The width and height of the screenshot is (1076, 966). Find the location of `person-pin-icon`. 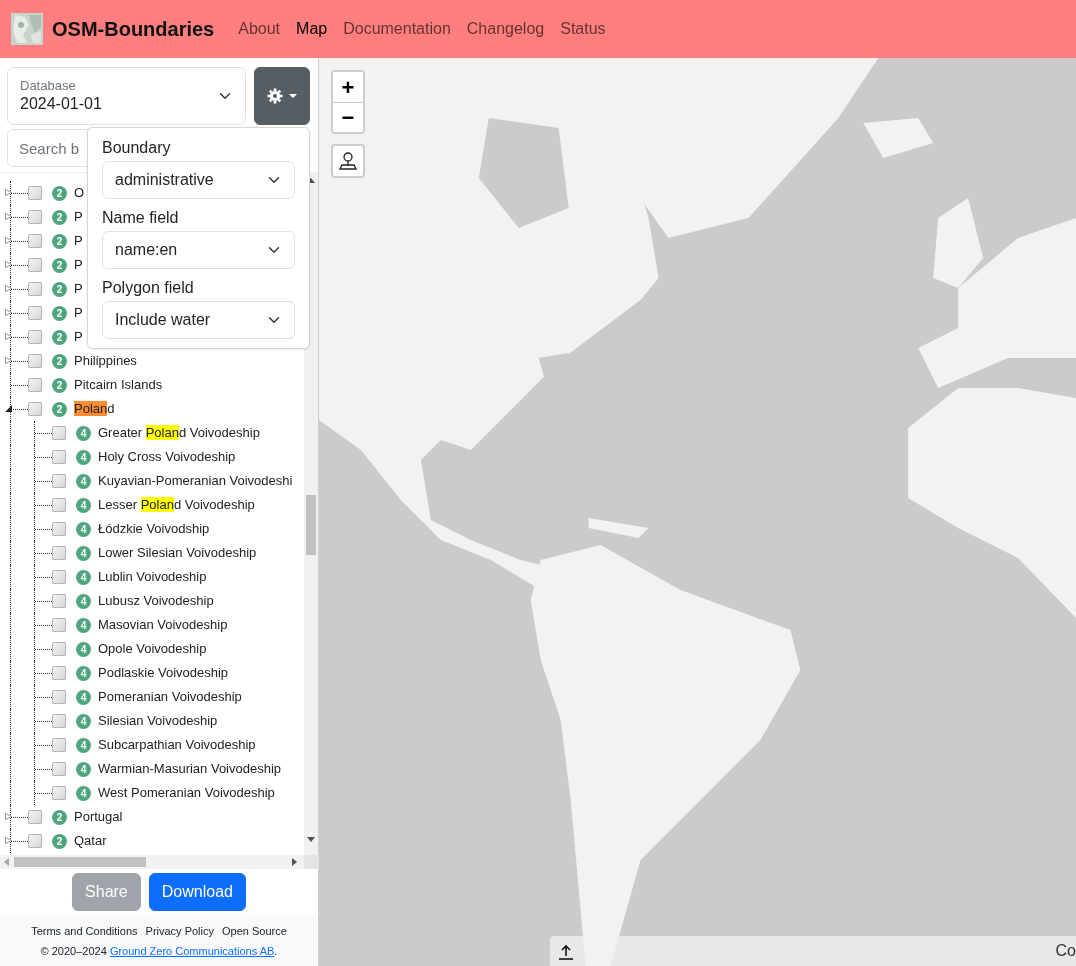

person-pin-icon is located at coordinates (348, 161).